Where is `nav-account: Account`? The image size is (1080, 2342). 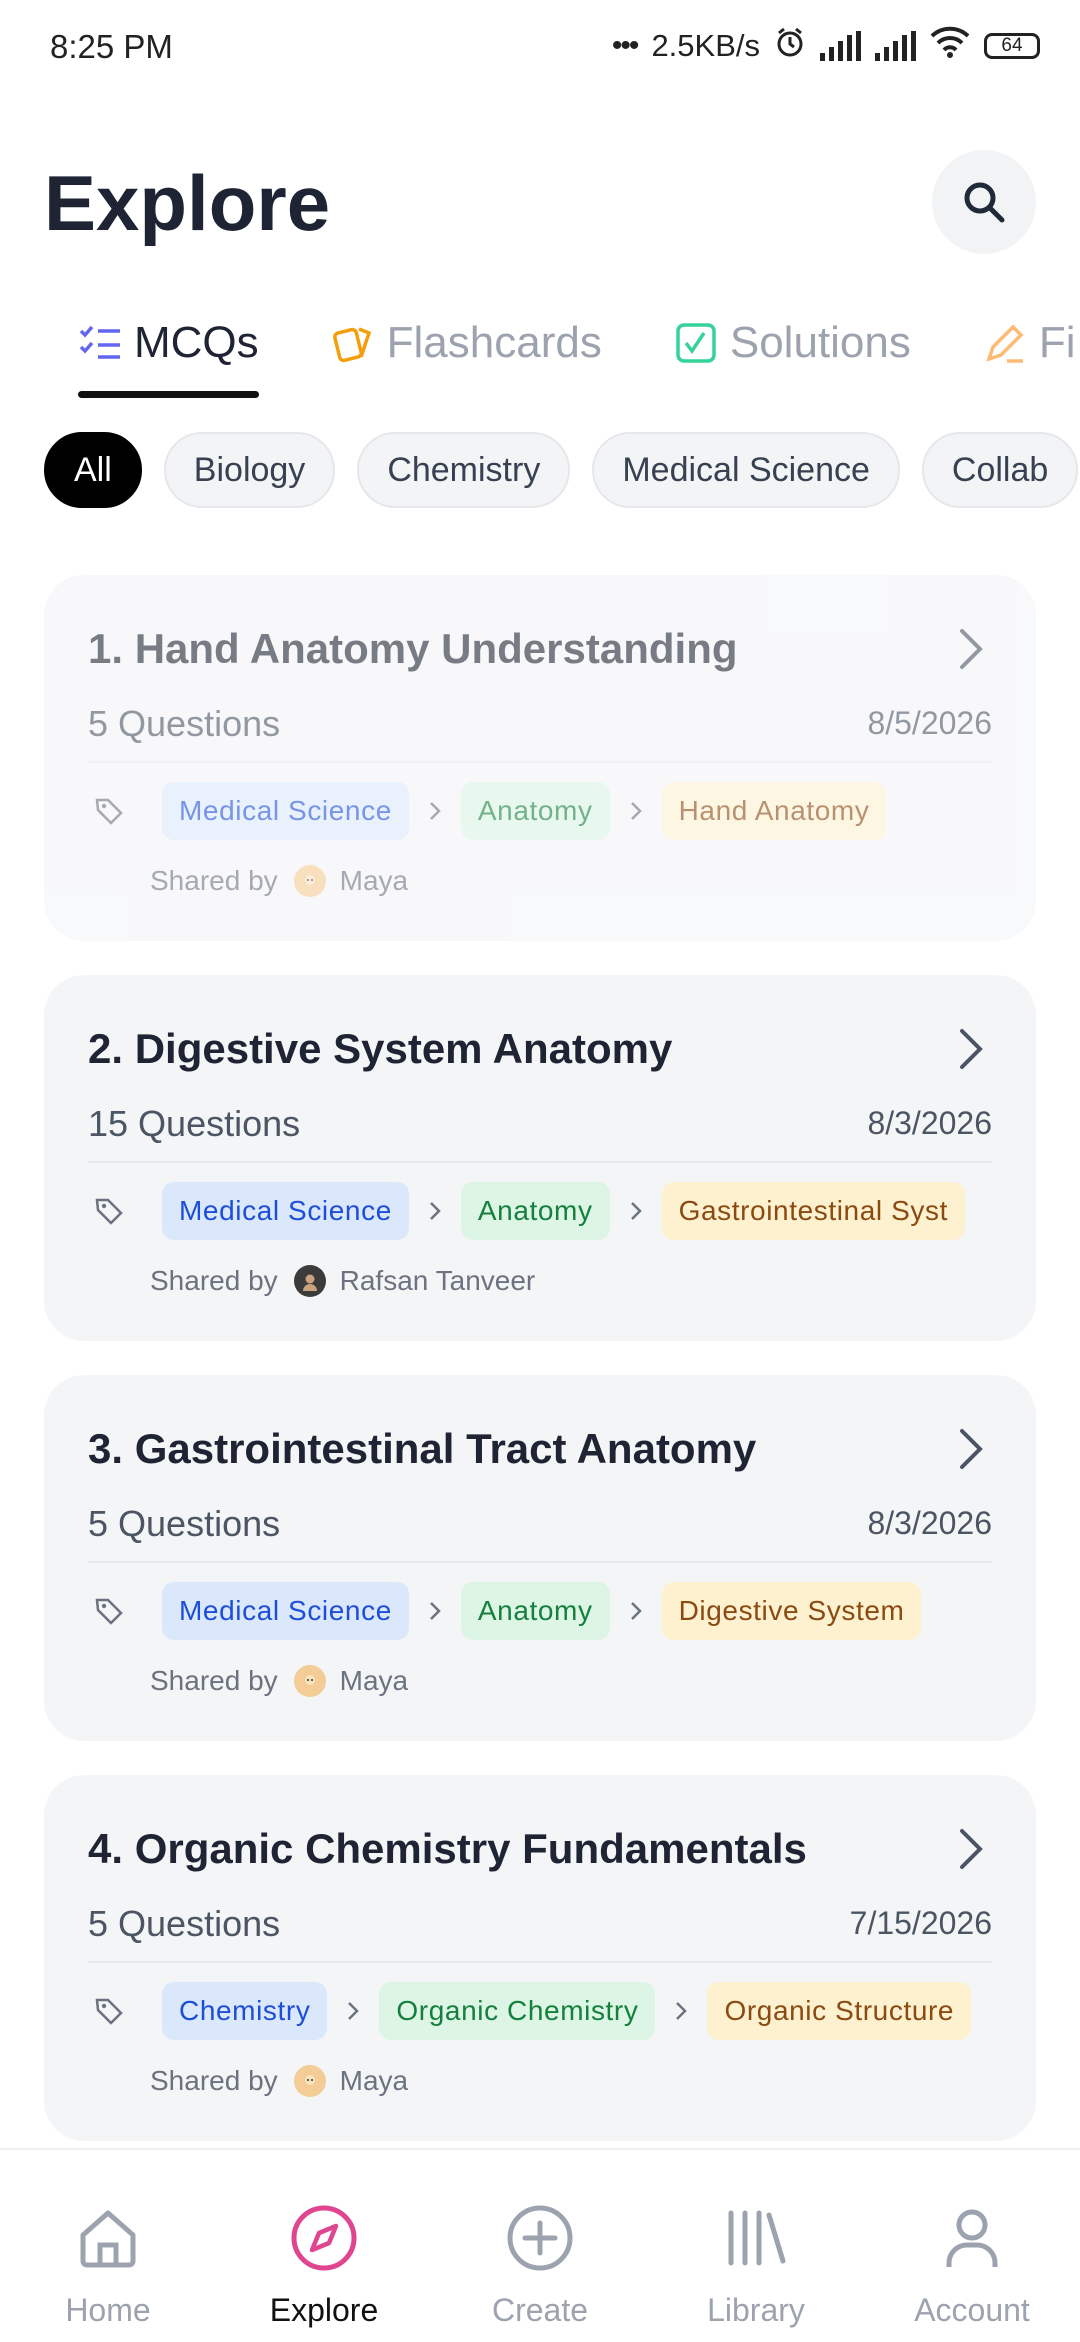 nav-account: Account is located at coordinates (972, 2246).